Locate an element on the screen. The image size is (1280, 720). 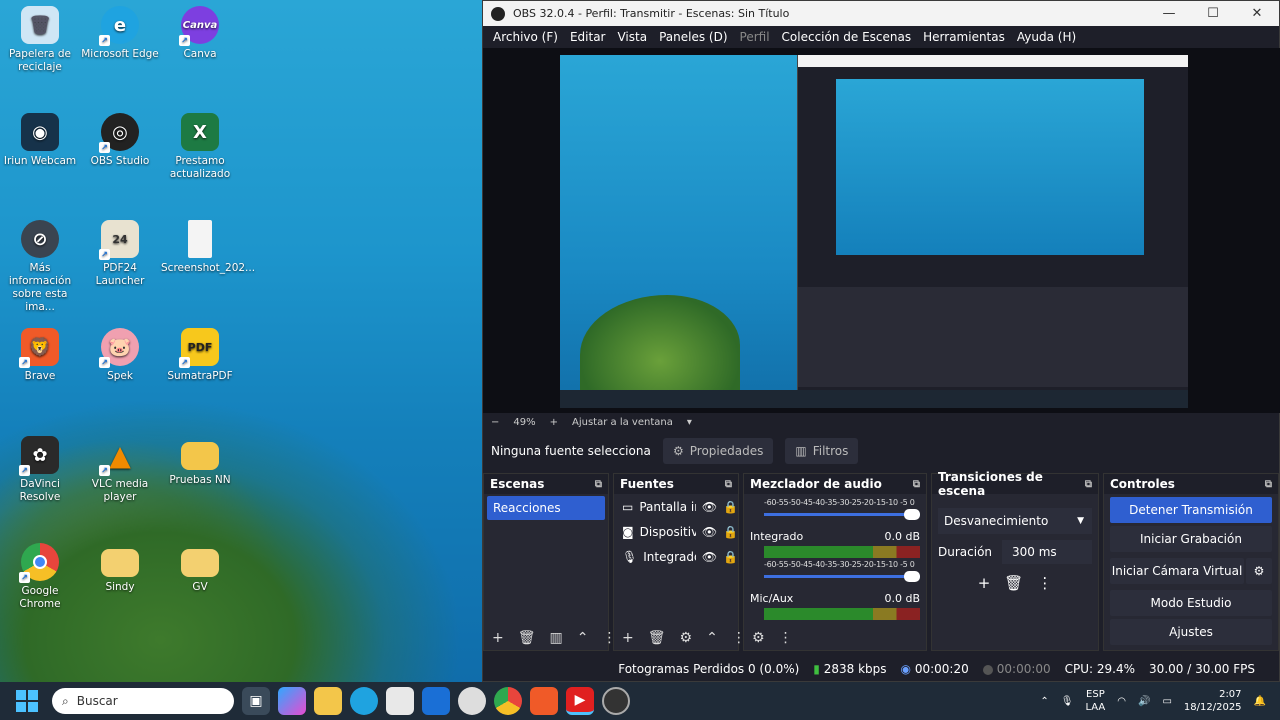
menu-archivo: Archivo (F) is located at coordinates (525, 37).